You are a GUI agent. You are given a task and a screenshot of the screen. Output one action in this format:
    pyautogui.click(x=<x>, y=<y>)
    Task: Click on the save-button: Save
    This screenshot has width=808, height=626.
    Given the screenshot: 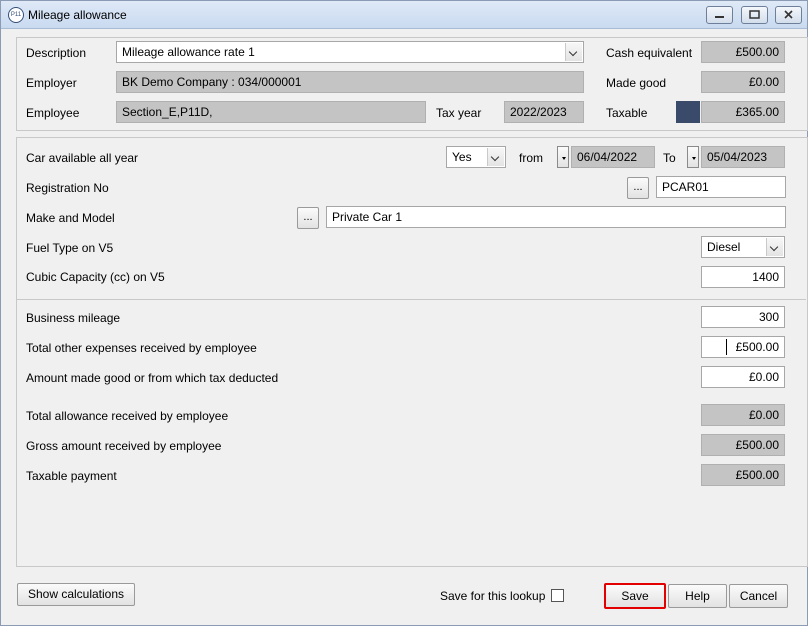 What is the action you would take?
    pyautogui.click(x=635, y=596)
    